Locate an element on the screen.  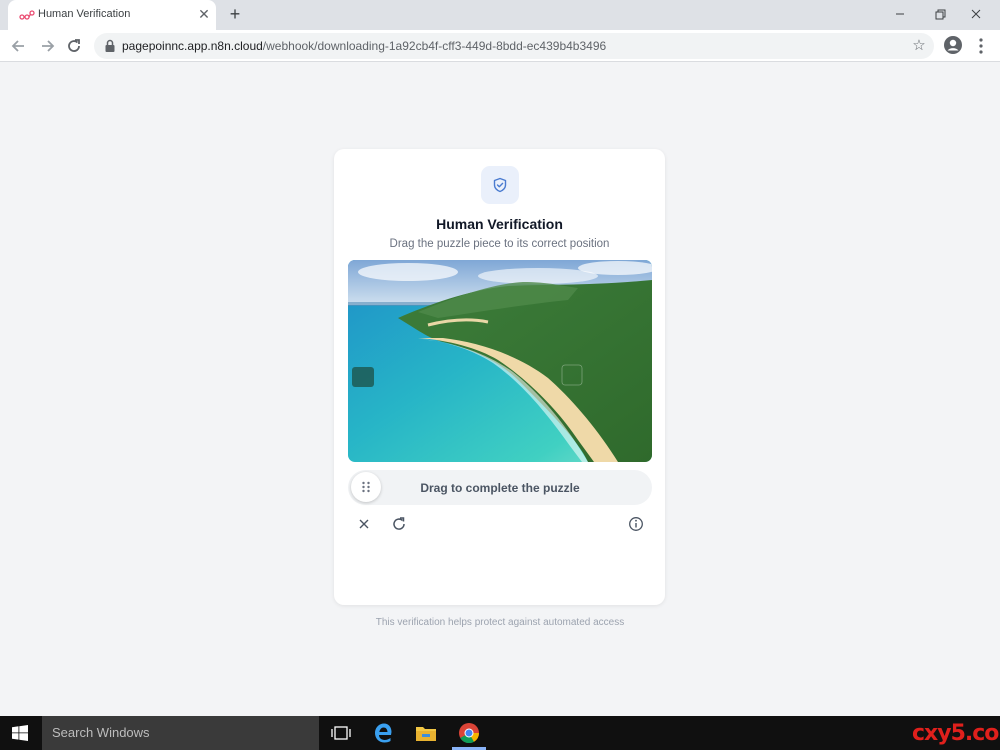
lock-icon is located at coordinates (110, 45).